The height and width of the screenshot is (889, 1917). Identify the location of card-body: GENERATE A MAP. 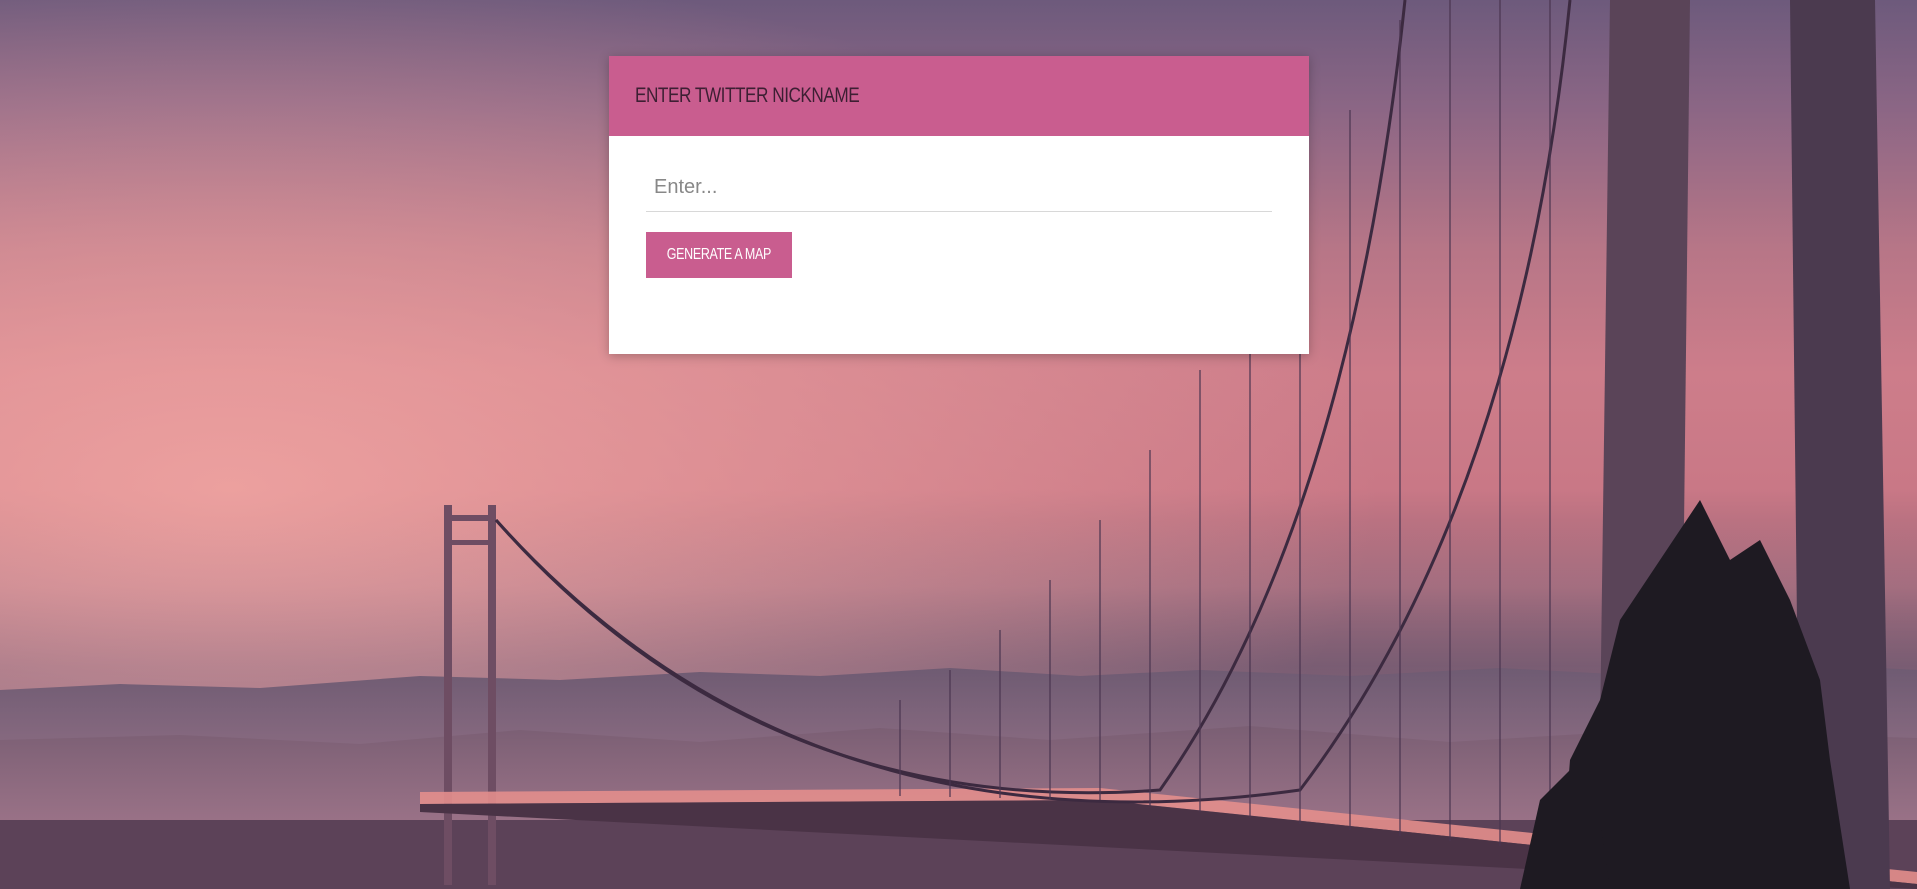
(959, 221).